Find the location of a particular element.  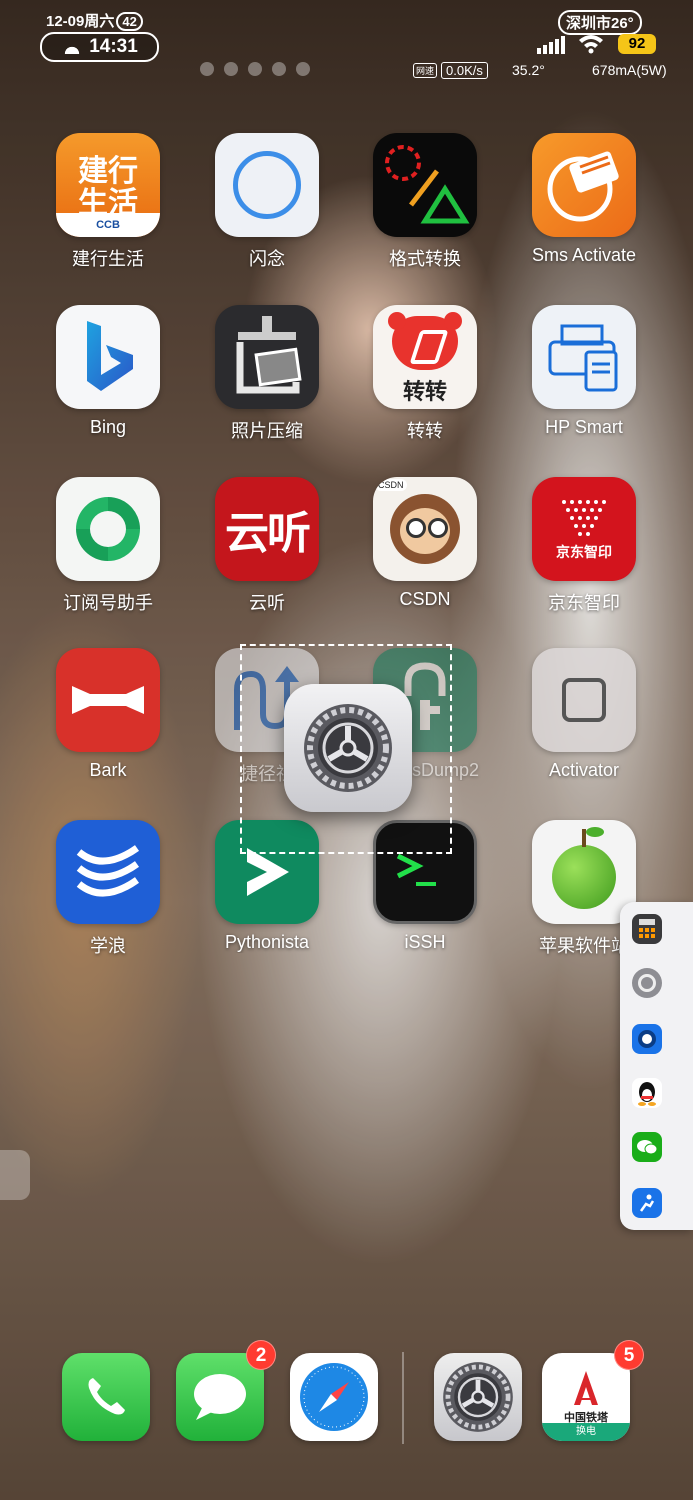

app-label: Activator is located at coordinates (584, 770).